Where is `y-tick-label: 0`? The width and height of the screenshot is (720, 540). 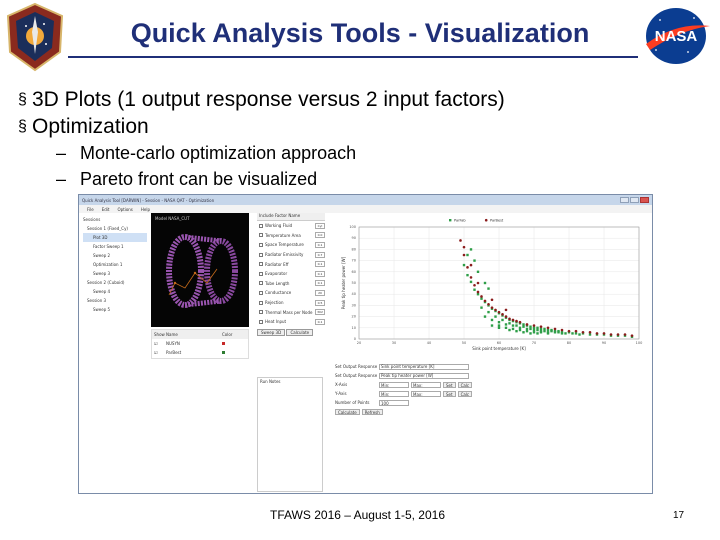
y-tick-label: 0 is located at coordinates (355, 339).